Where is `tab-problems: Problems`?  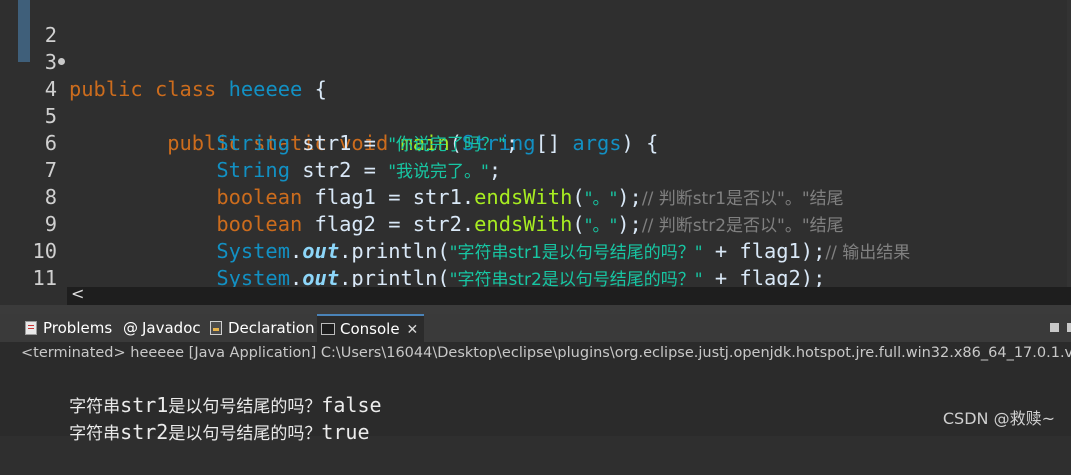
tab-problems: Problems is located at coordinates (68, 328).